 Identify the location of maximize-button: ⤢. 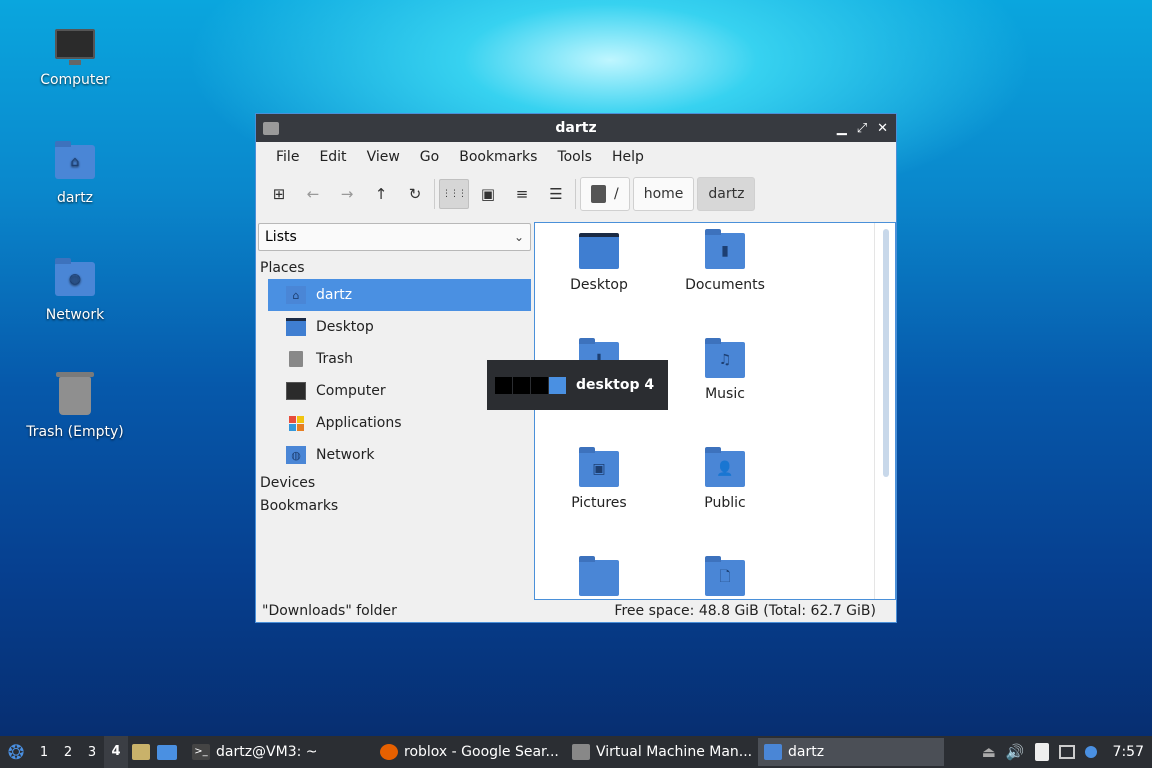
(862, 128).